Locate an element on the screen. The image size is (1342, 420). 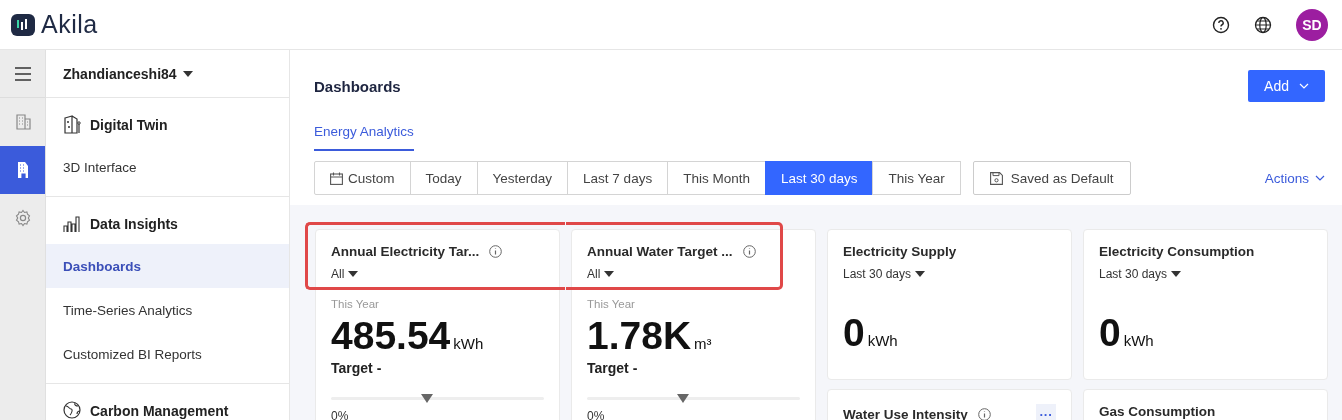
section-title: Carbon Management is located at coordinates (159, 410).